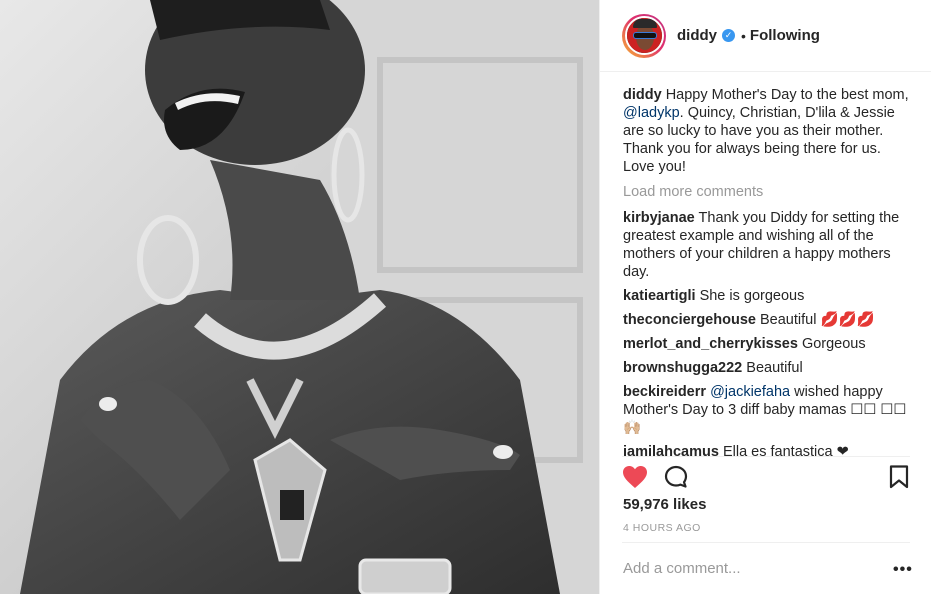  I want to click on list-item: katieartigli She is gorgeous, so click(769, 296).